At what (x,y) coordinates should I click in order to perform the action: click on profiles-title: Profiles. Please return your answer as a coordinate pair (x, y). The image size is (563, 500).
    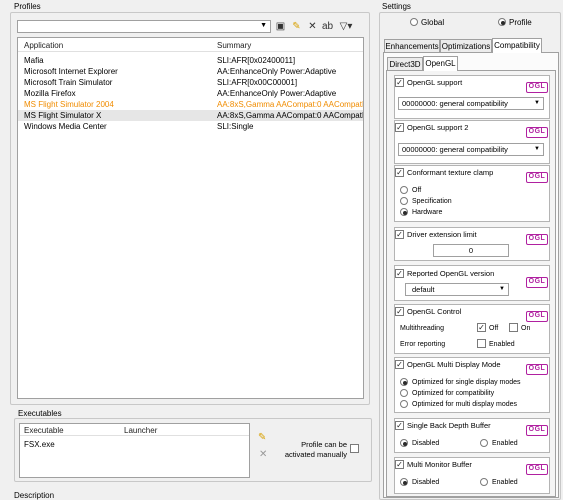
    Looking at the image, I should click on (27, 6).